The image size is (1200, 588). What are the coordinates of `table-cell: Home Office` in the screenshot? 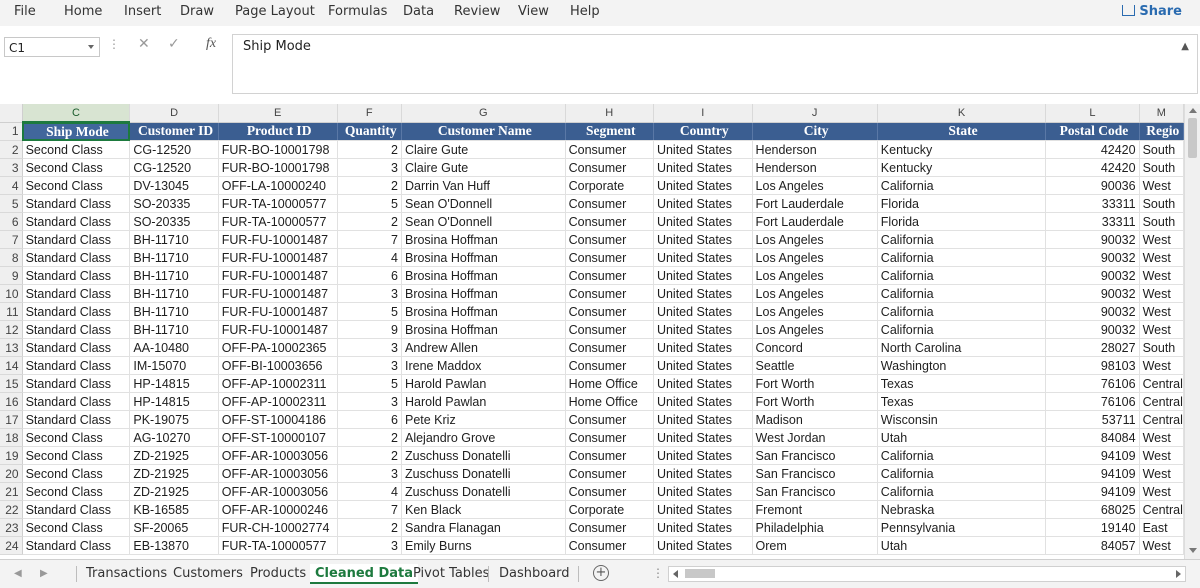 It's located at (609, 401).